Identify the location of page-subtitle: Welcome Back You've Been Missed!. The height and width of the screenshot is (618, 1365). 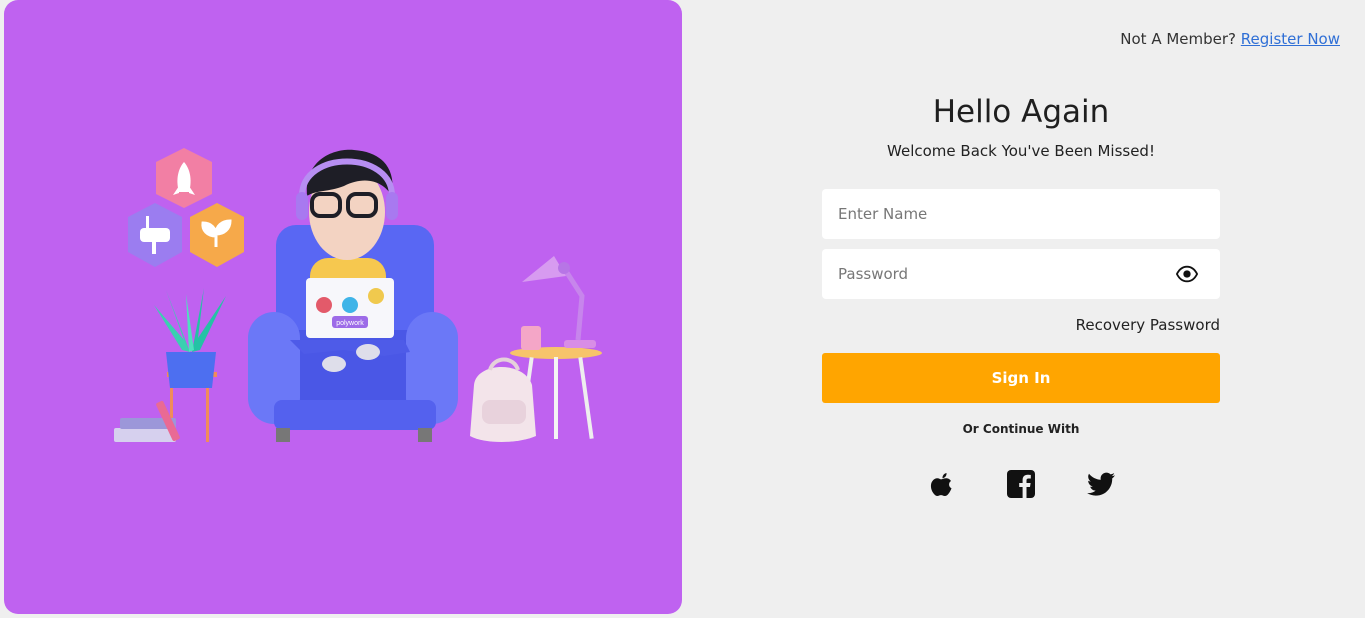
(1021, 151).